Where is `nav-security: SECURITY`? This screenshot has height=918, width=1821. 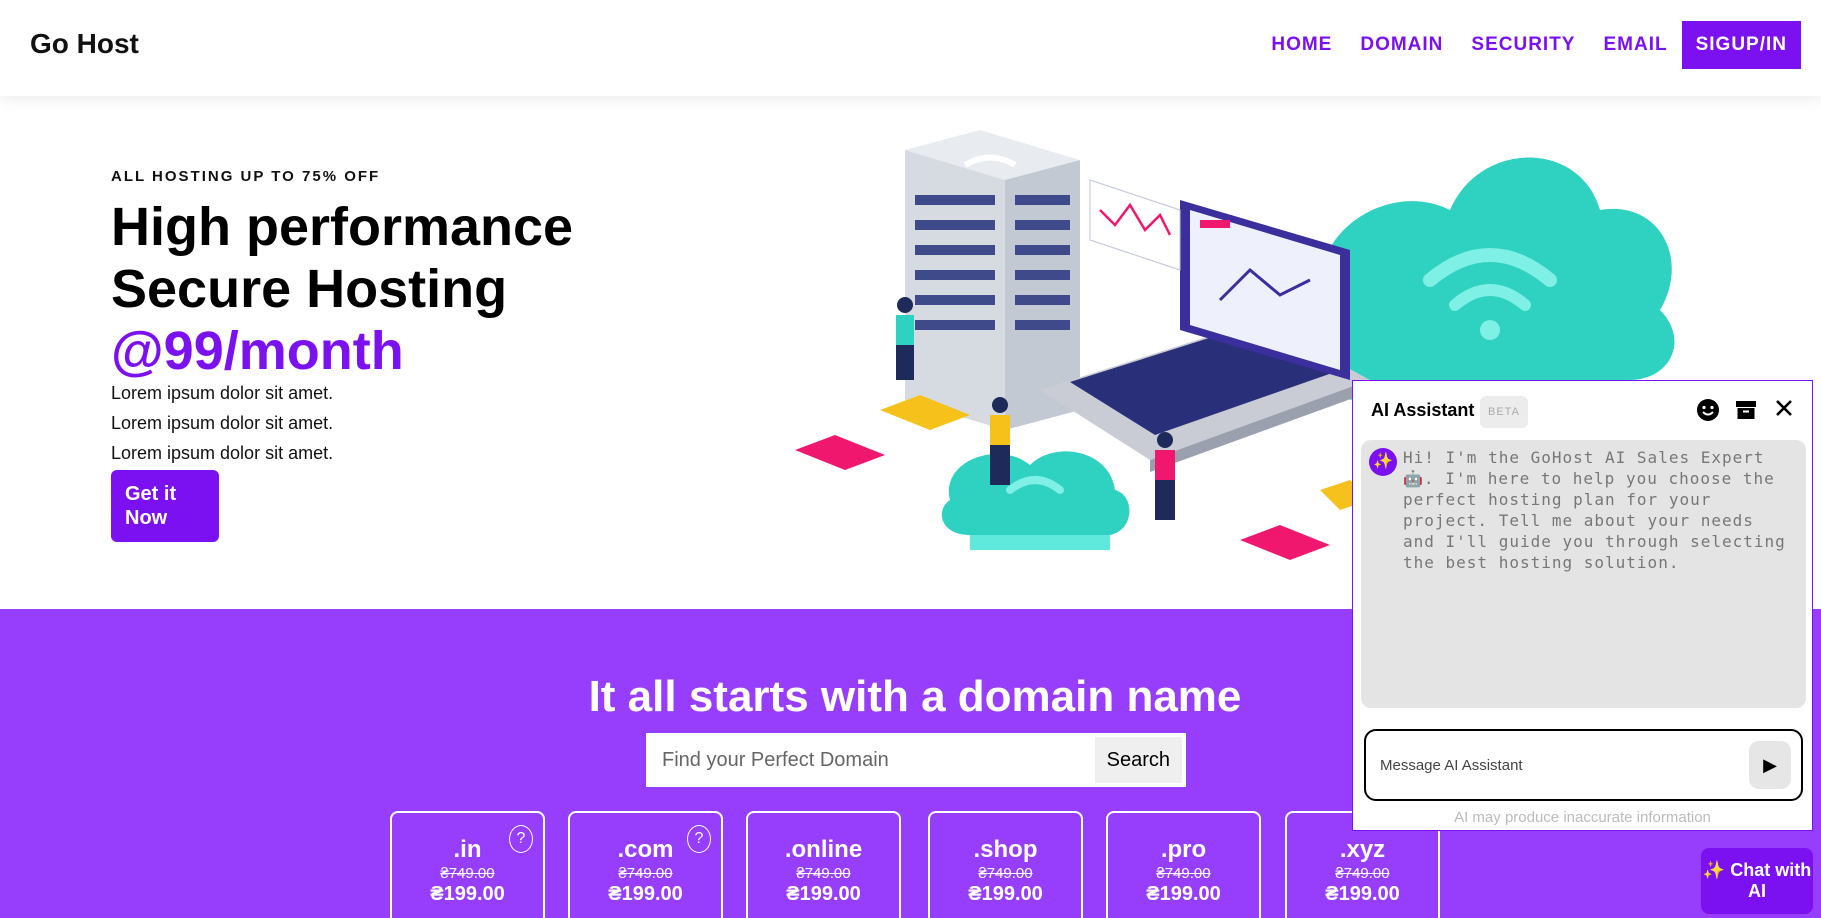 nav-security: SECURITY is located at coordinates (1523, 45).